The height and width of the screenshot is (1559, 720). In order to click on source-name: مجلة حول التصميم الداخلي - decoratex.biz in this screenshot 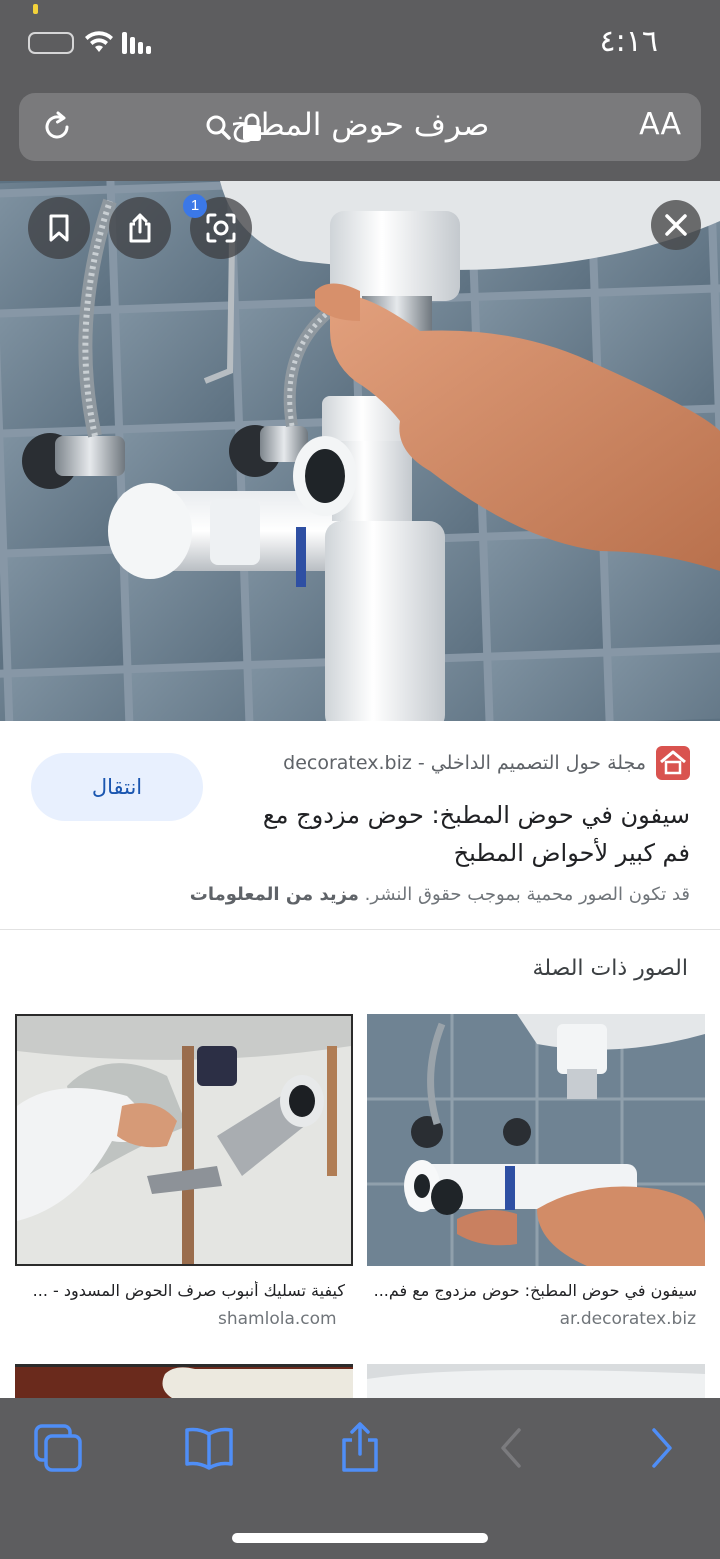, I will do `click(464, 763)`.